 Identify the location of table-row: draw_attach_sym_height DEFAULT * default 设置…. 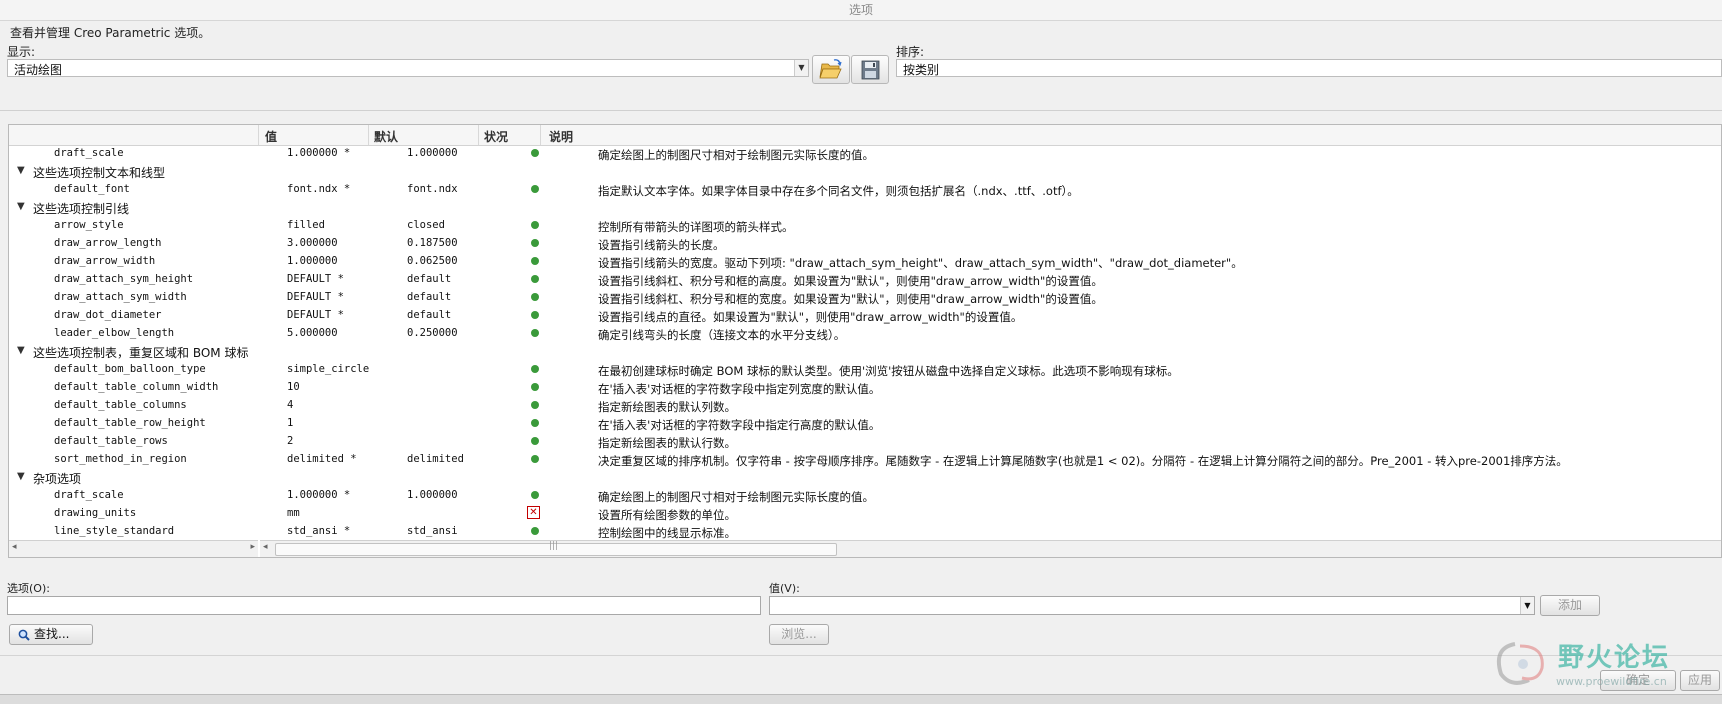
(865, 280).